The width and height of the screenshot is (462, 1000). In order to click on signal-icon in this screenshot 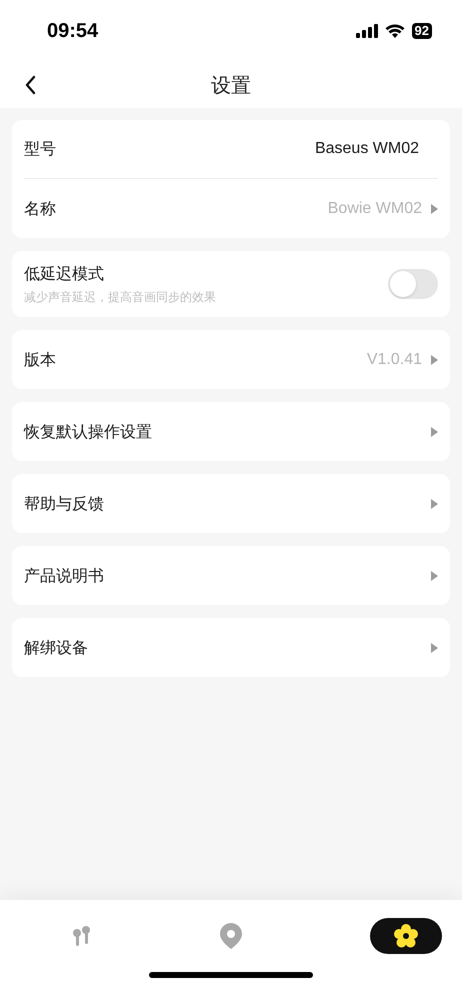, I will do `click(367, 31)`.